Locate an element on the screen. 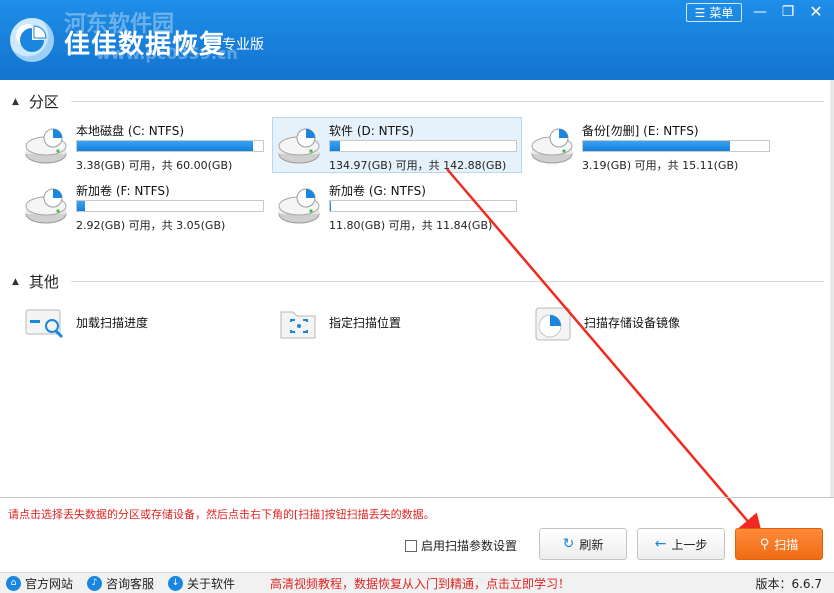  refresh-icon: ↻ is located at coordinates (569, 544).